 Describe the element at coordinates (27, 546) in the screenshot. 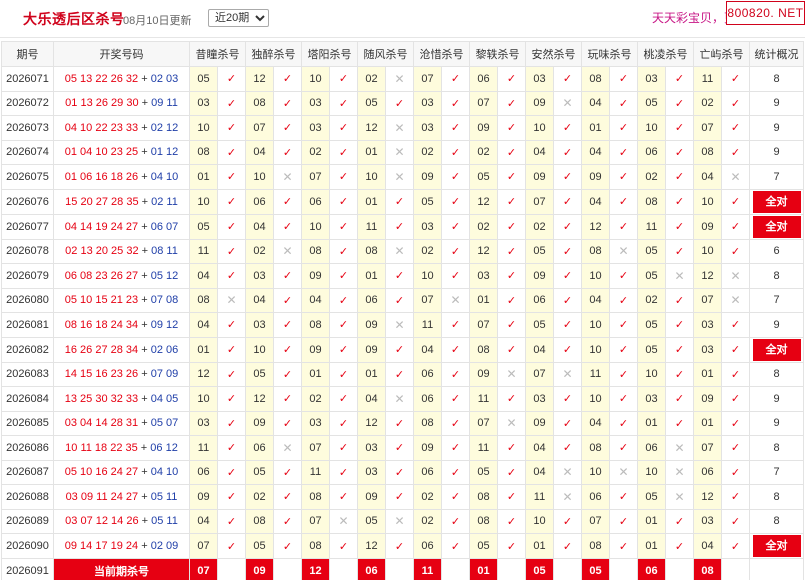

I see `issue-number: 2026090` at that location.